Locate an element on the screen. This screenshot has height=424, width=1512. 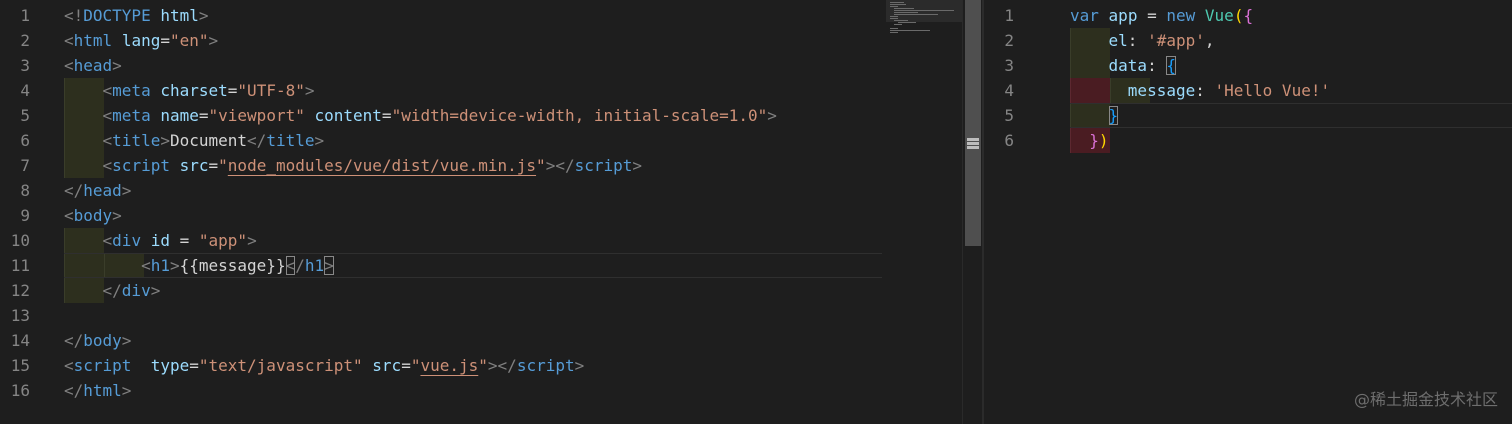
code-token: " is located at coordinates (223, 165).